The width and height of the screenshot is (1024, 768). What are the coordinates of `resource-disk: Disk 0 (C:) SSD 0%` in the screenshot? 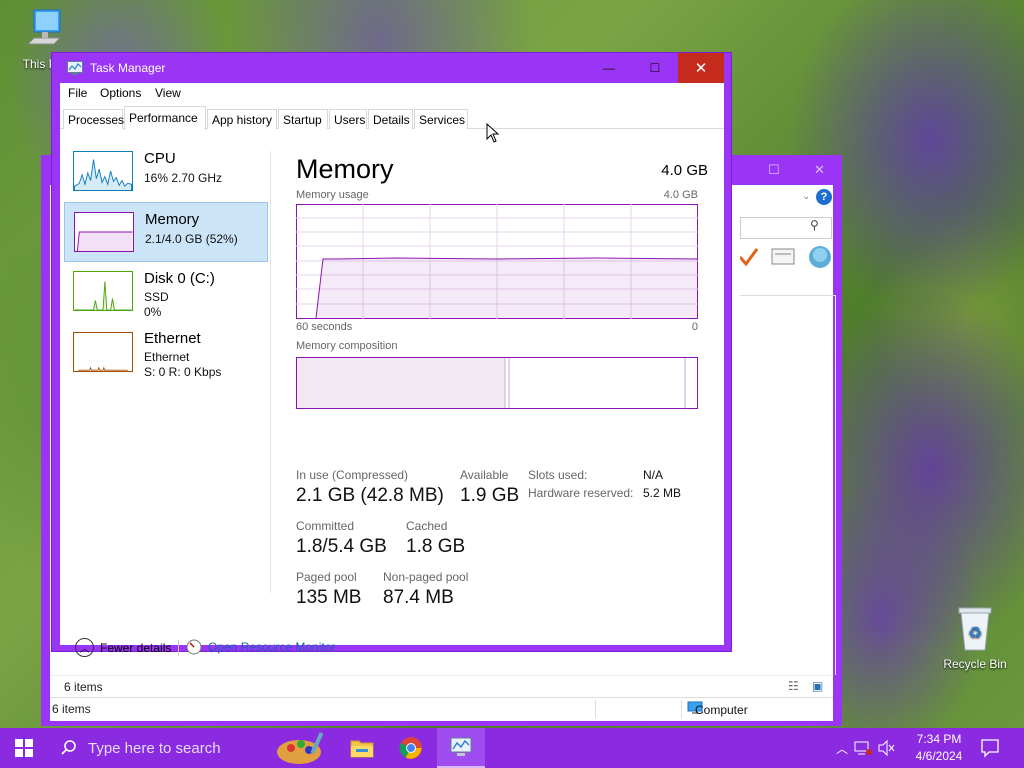 It's located at (166, 292).